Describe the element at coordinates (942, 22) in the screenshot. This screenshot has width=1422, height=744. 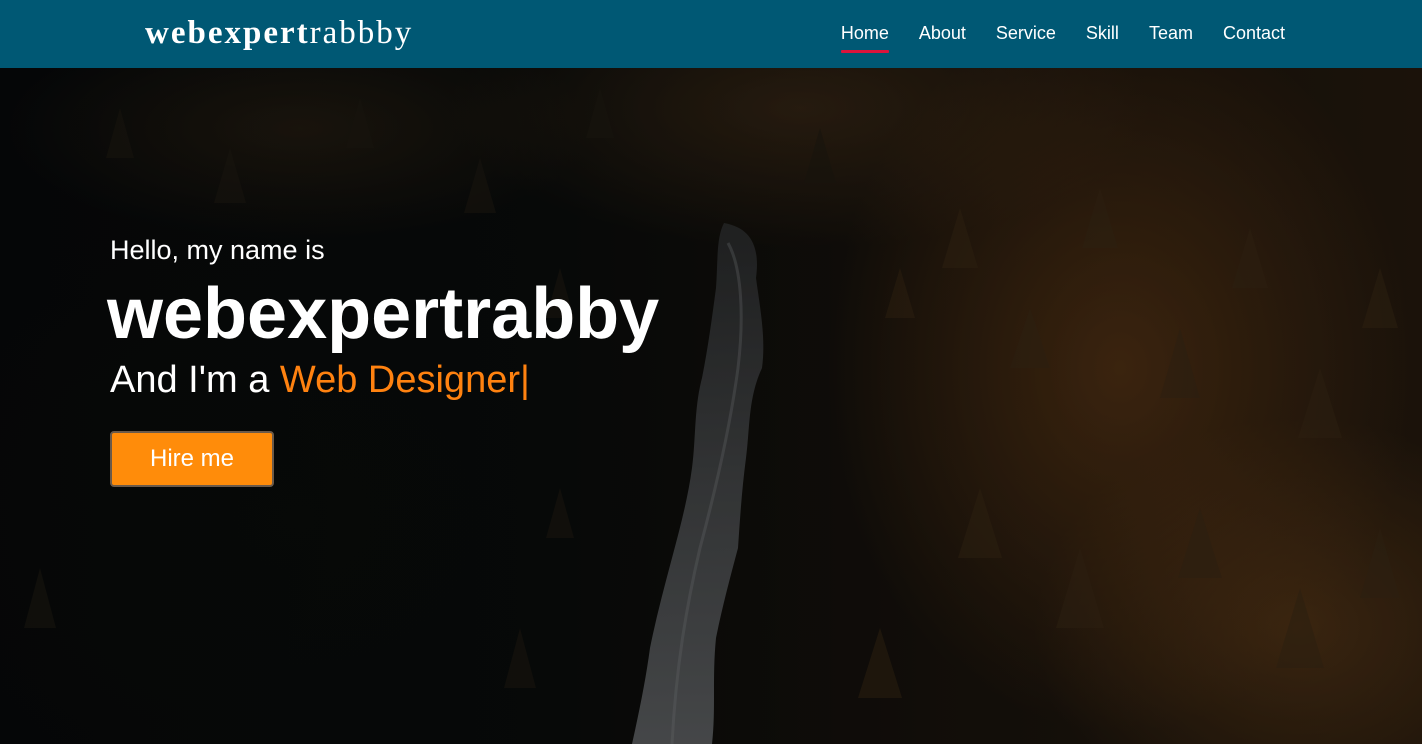
I see `nav-link-about: About` at that location.